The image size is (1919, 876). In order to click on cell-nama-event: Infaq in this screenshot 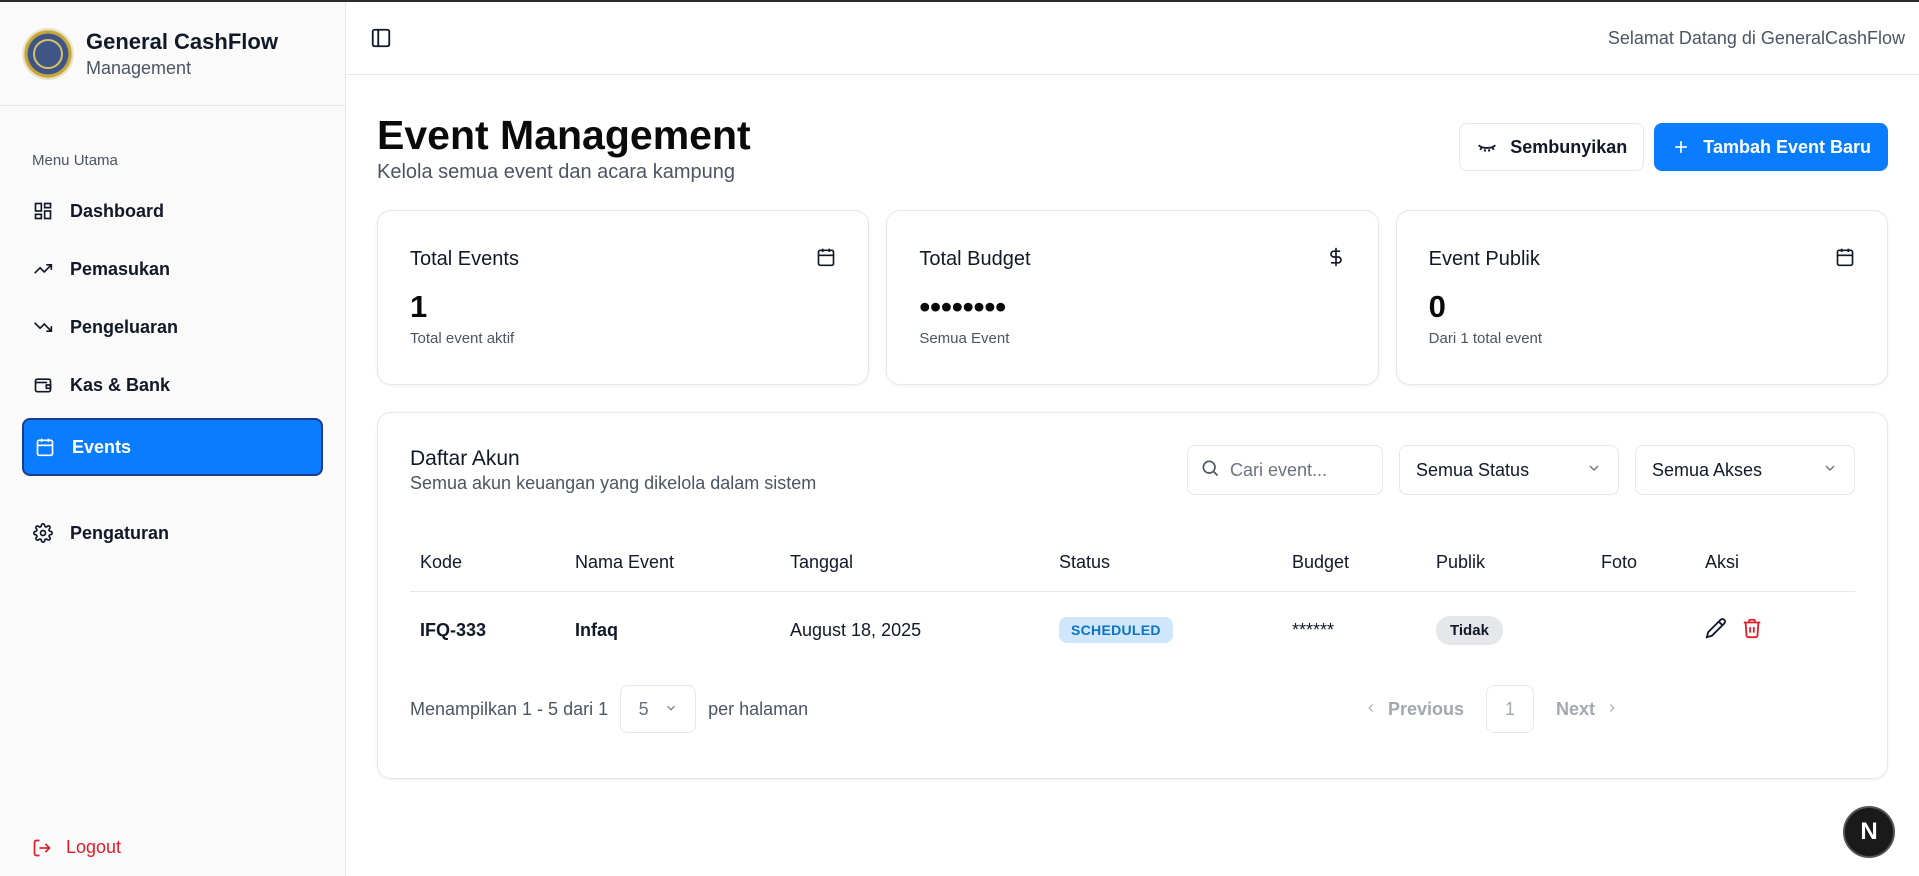, I will do `click(596, 629)`.